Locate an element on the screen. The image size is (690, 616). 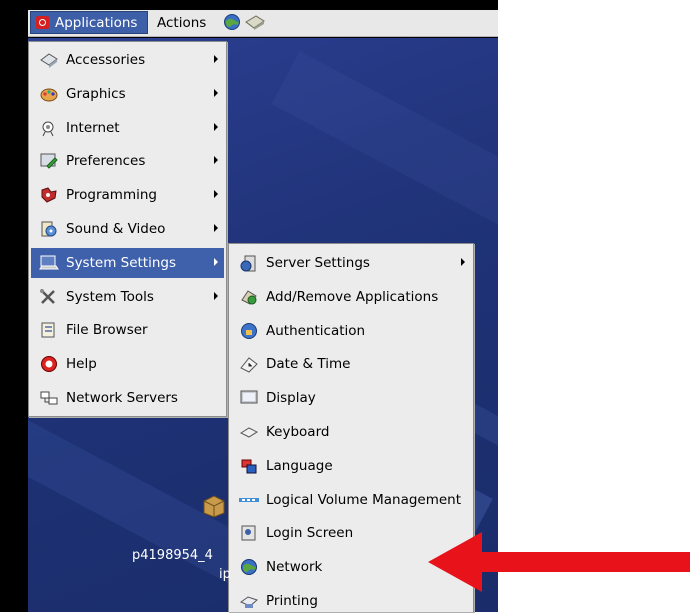
menu-item-label: Internet is located at coordinates (93, 127).